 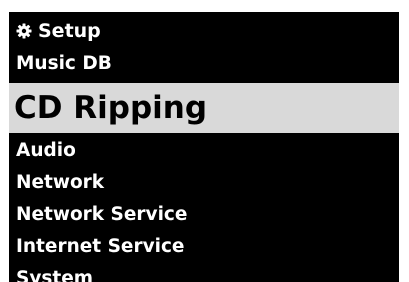 I want to click on header-bar: Setup, so click(x=204, y=31).